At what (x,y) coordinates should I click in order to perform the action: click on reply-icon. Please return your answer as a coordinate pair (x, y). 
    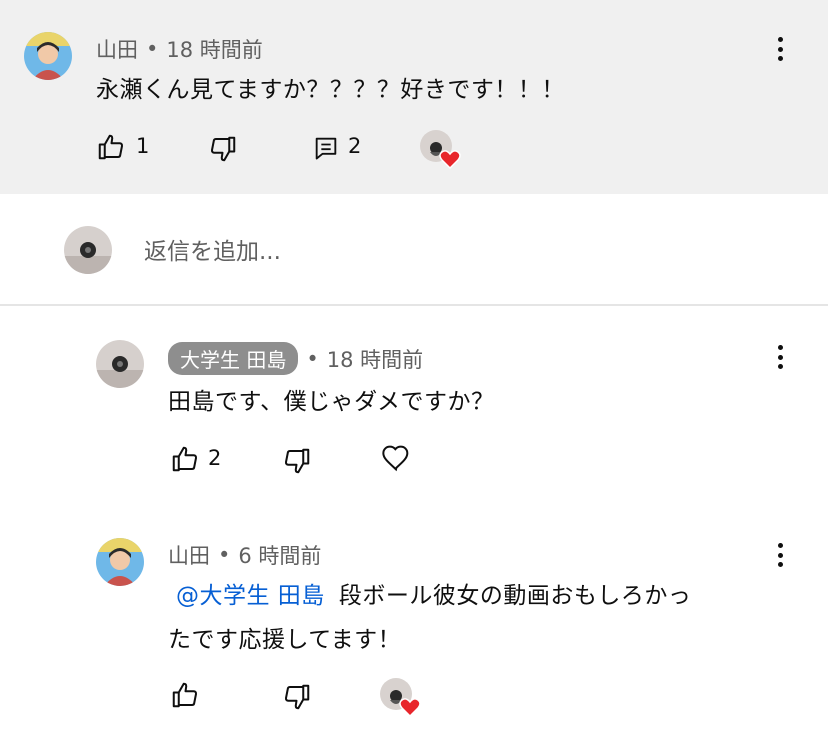
    Looking at the image, I should click on (326, 148).